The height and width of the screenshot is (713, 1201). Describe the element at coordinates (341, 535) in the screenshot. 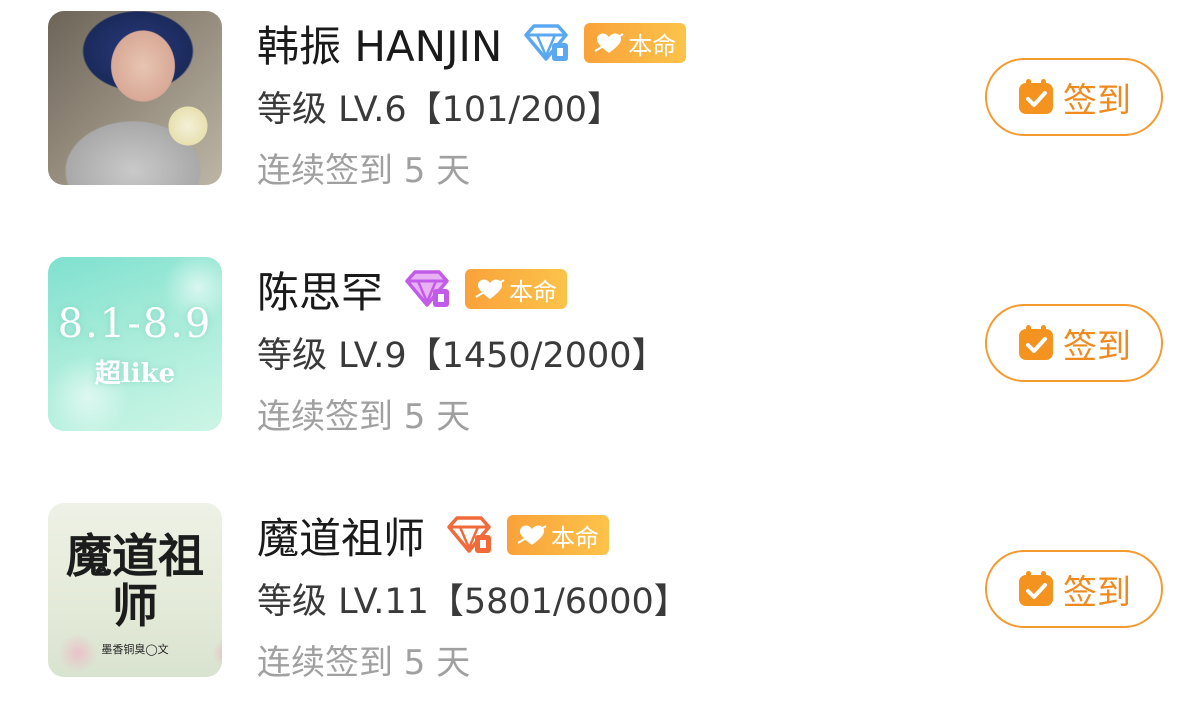

I see `community-name: 魔道祖师` at that location.